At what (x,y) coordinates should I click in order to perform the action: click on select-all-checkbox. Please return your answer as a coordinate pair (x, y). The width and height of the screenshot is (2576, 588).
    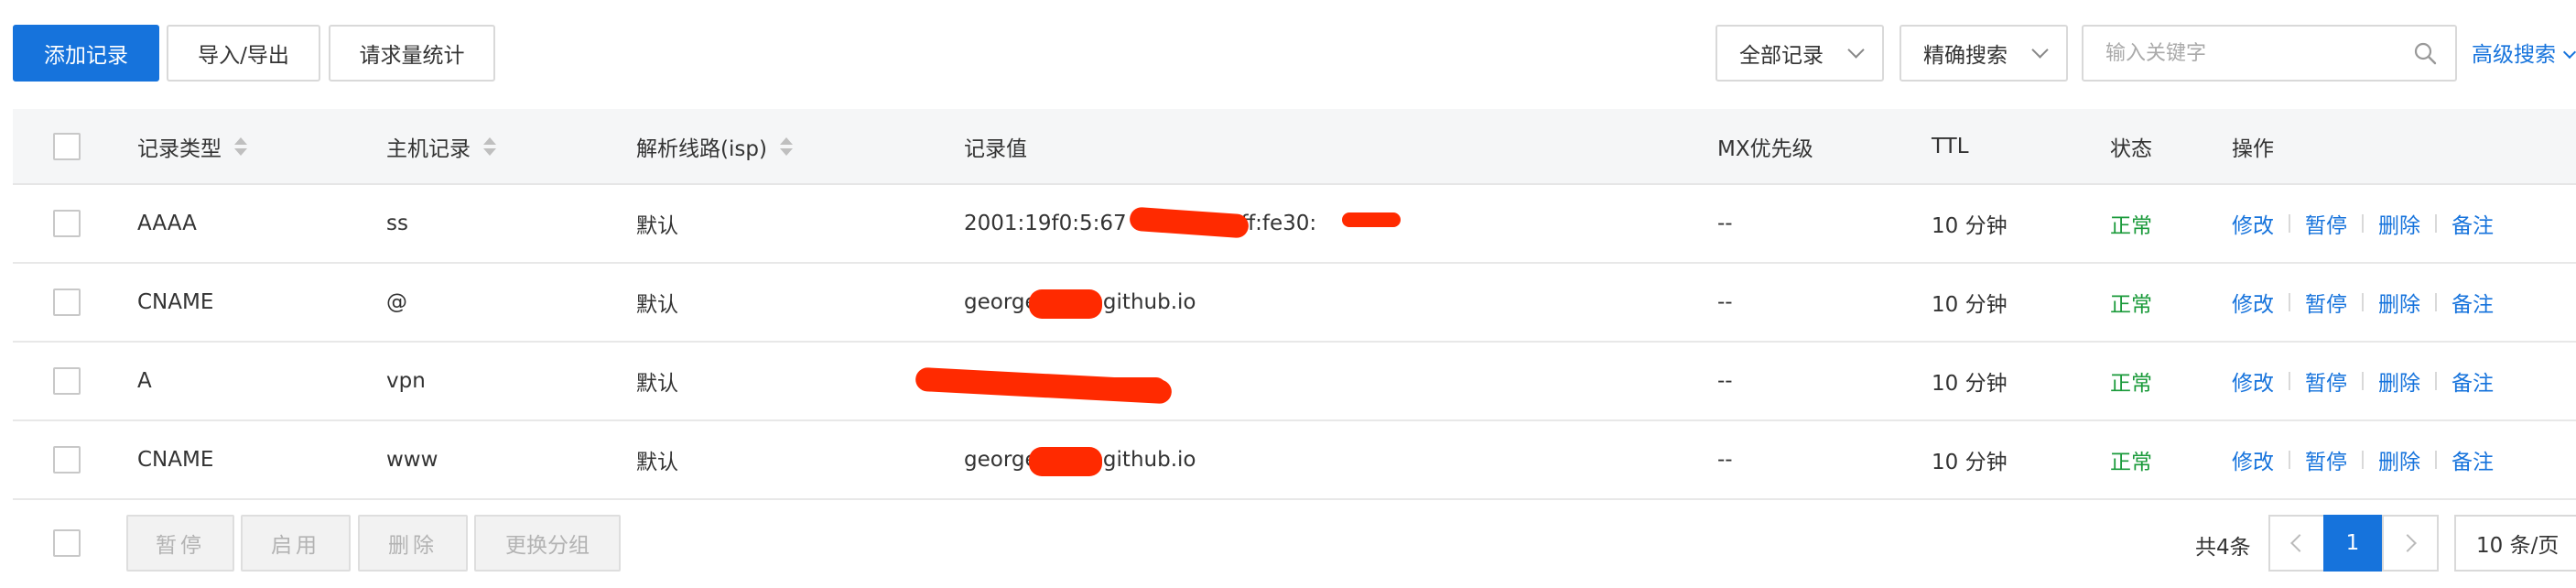
    Looking at the image, I should click on (67, 146).